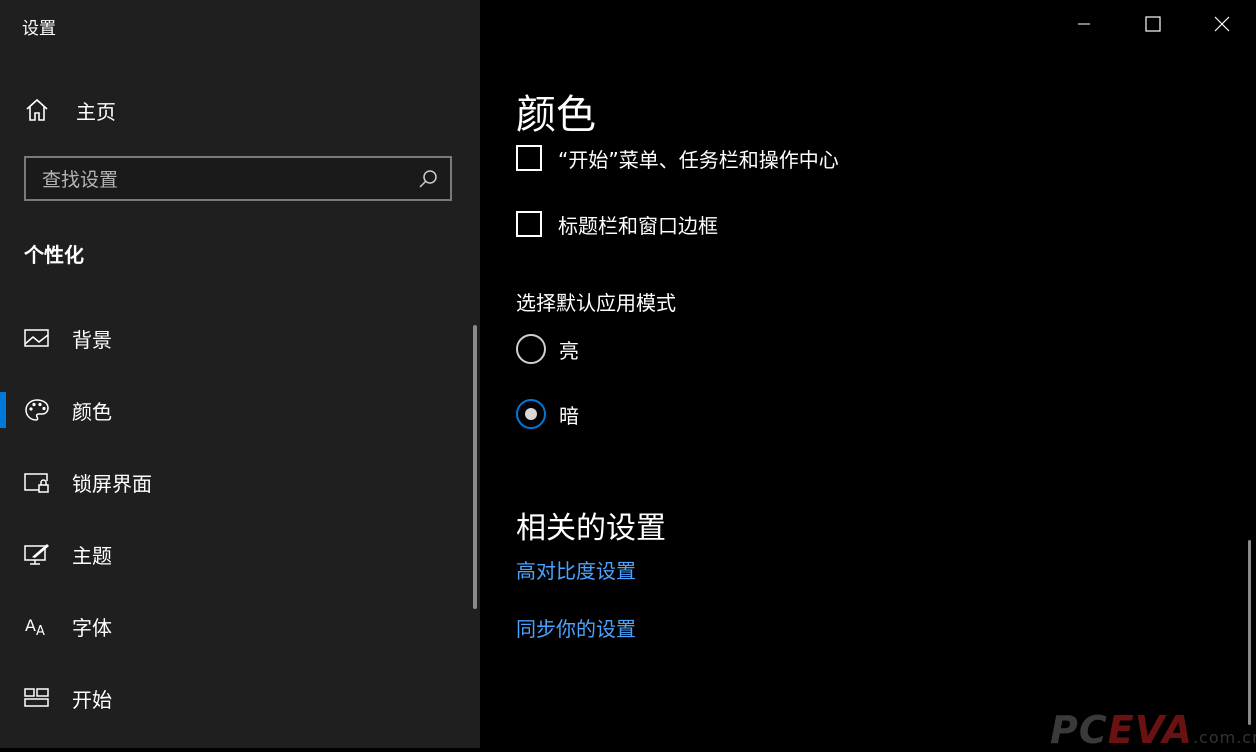 This screenshot has height=752, width=1256. I want to click on checkbox-label: “开始”菜单、任务栏和操作中心, so click(698, 159).